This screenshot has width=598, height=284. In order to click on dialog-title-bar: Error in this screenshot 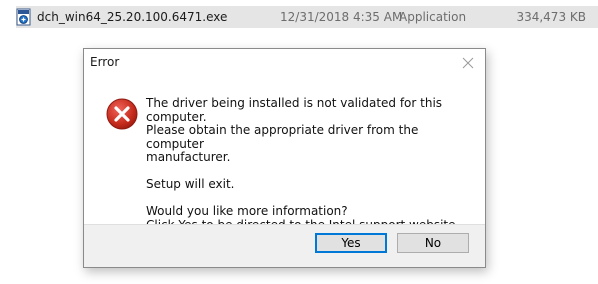, I will do `click(284, 63)`.